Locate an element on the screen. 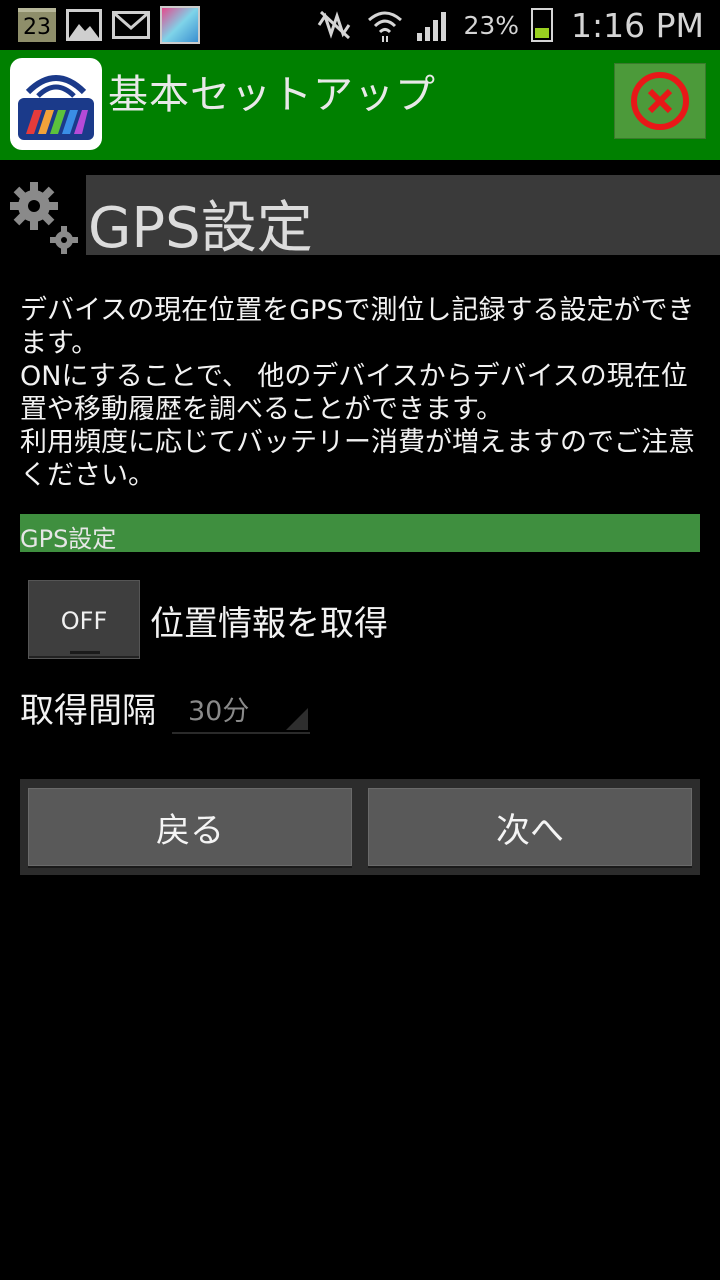 This screenshot has height=1280, width=720. description-line: 利用頻度に応じてバッテリー消費が増えますのでご注意ください。 is located at coordinates (357, 459).